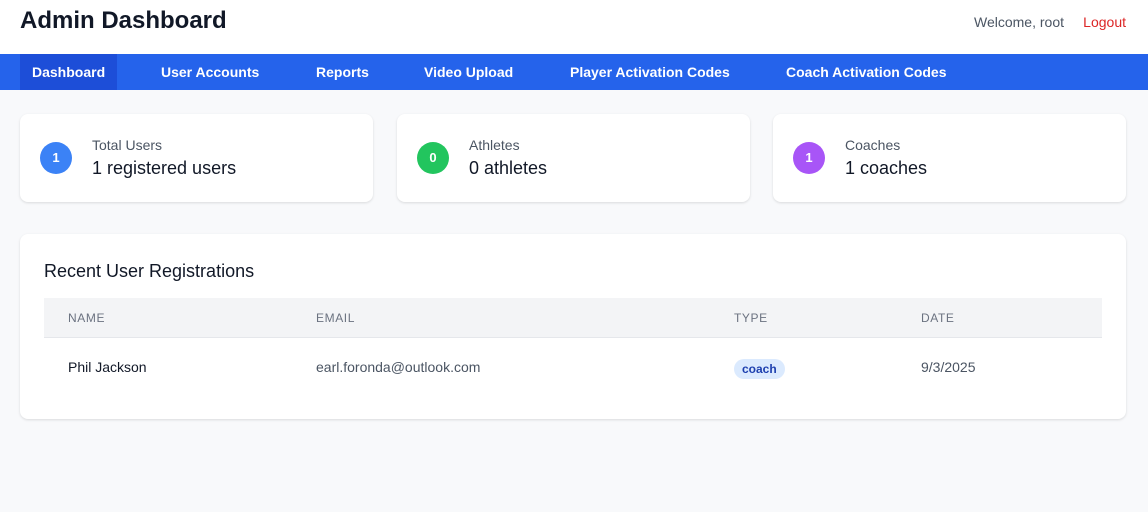 This screenshot has width=1148, height=512. I want to click on column-header-name: NAME, so click(87, 318).